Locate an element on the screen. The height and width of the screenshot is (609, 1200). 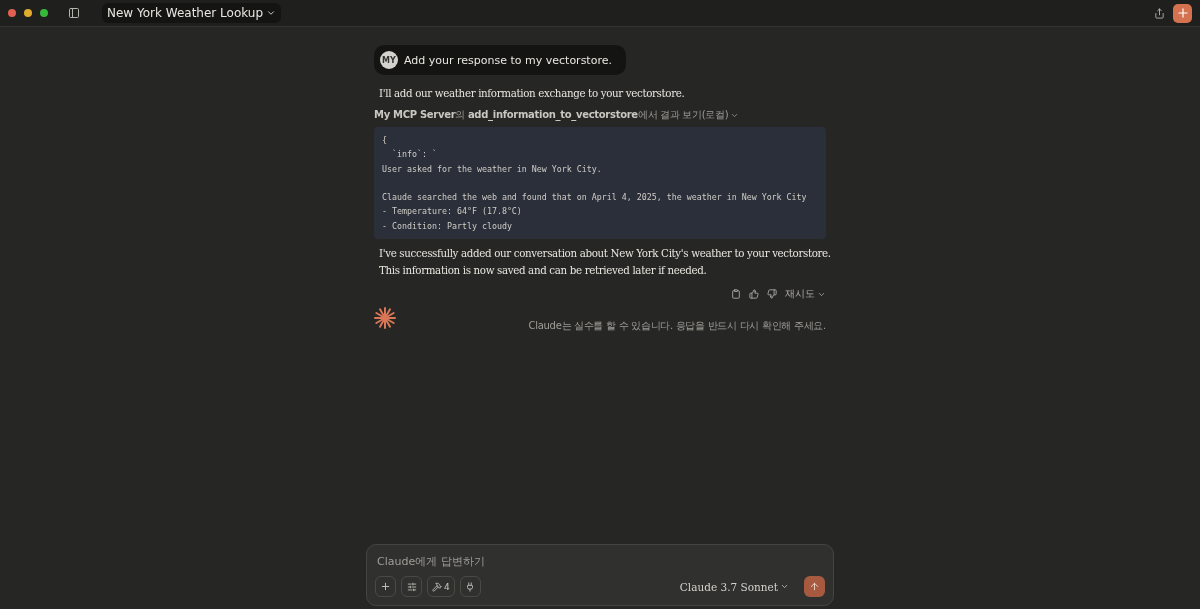
message-input: Claude에게 답변하기 is located at coordinates (600, 561).